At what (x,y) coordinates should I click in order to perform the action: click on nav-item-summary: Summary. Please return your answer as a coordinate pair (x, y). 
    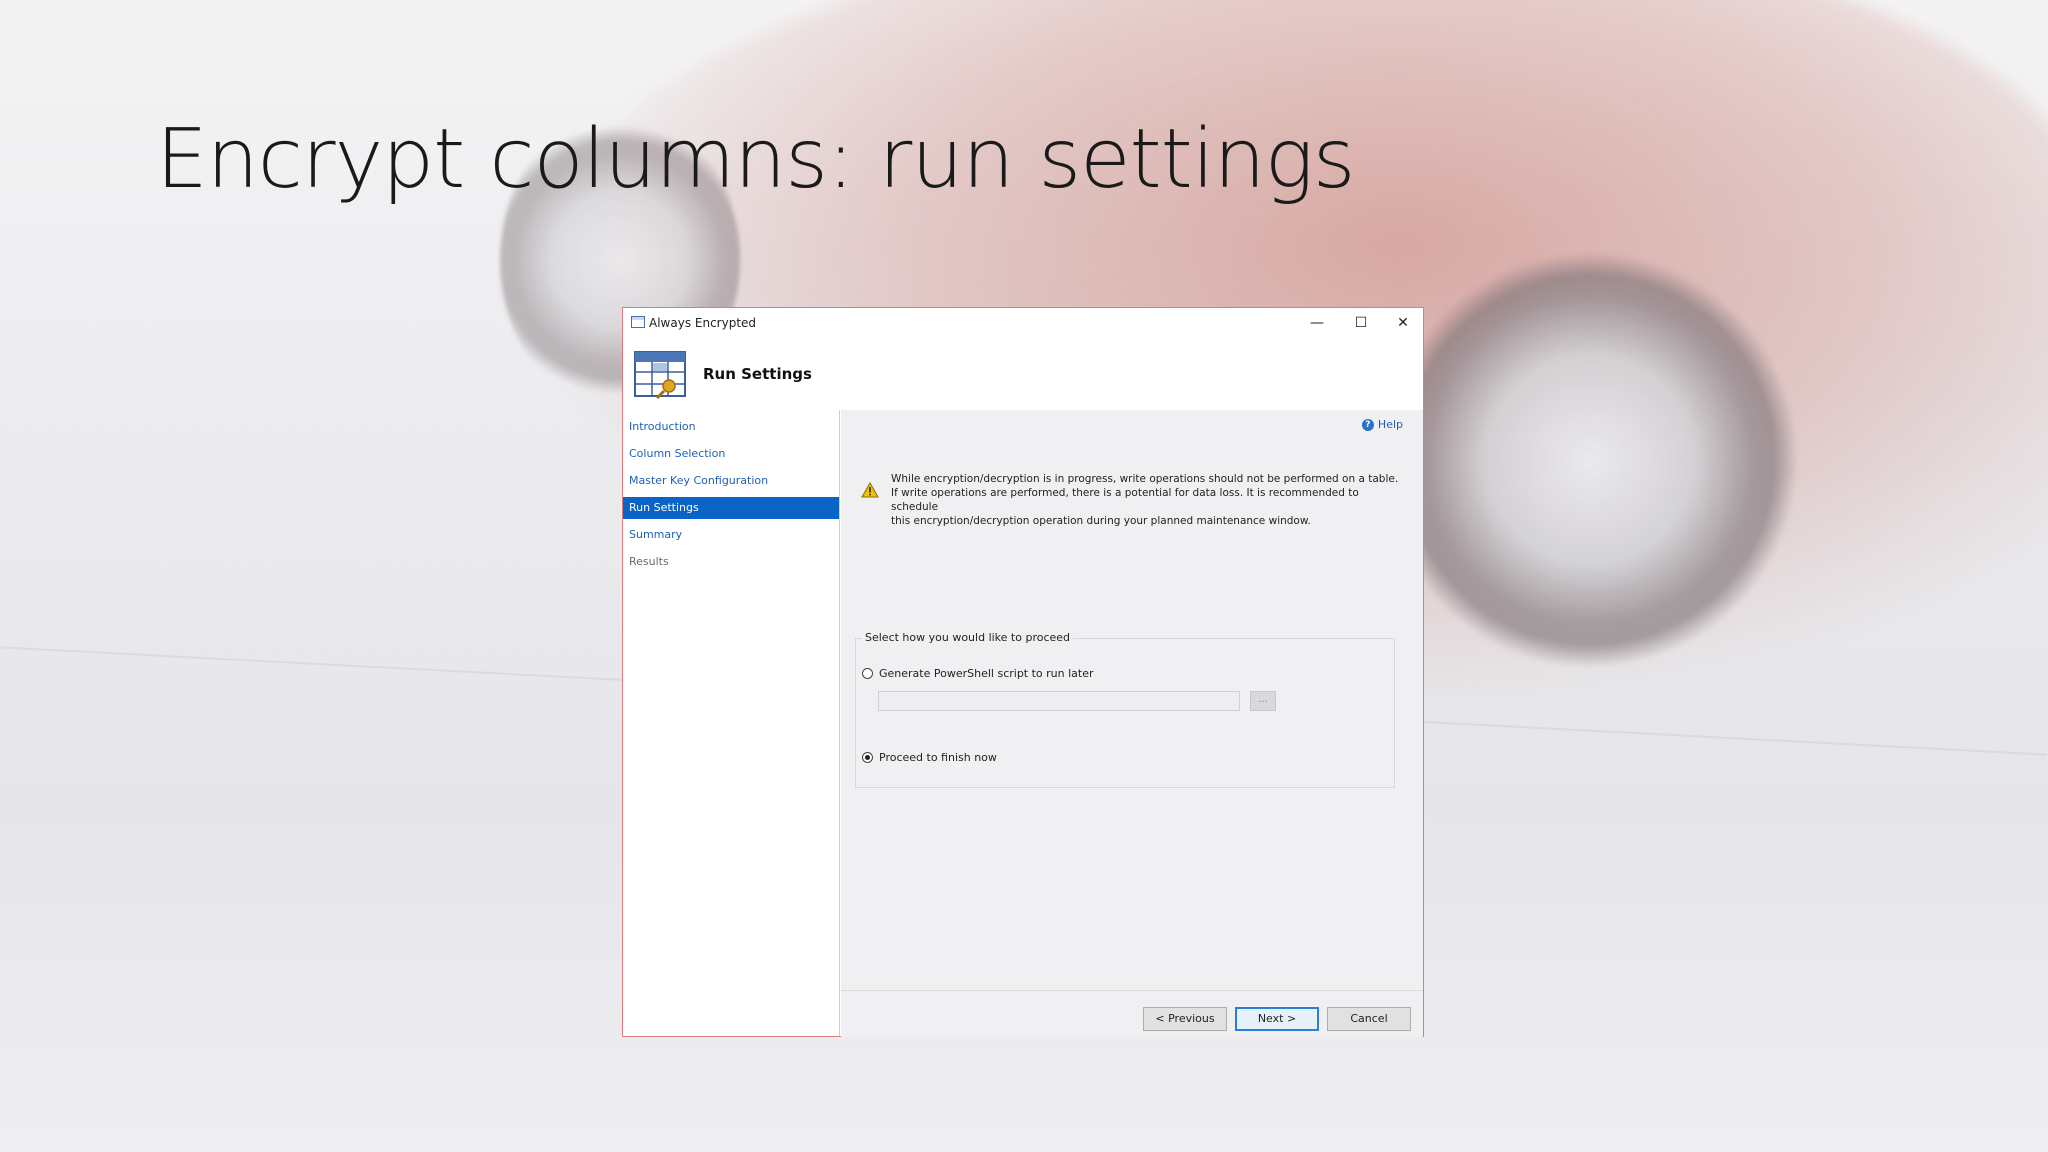
    Looking at the image, I should click on (731, 535).